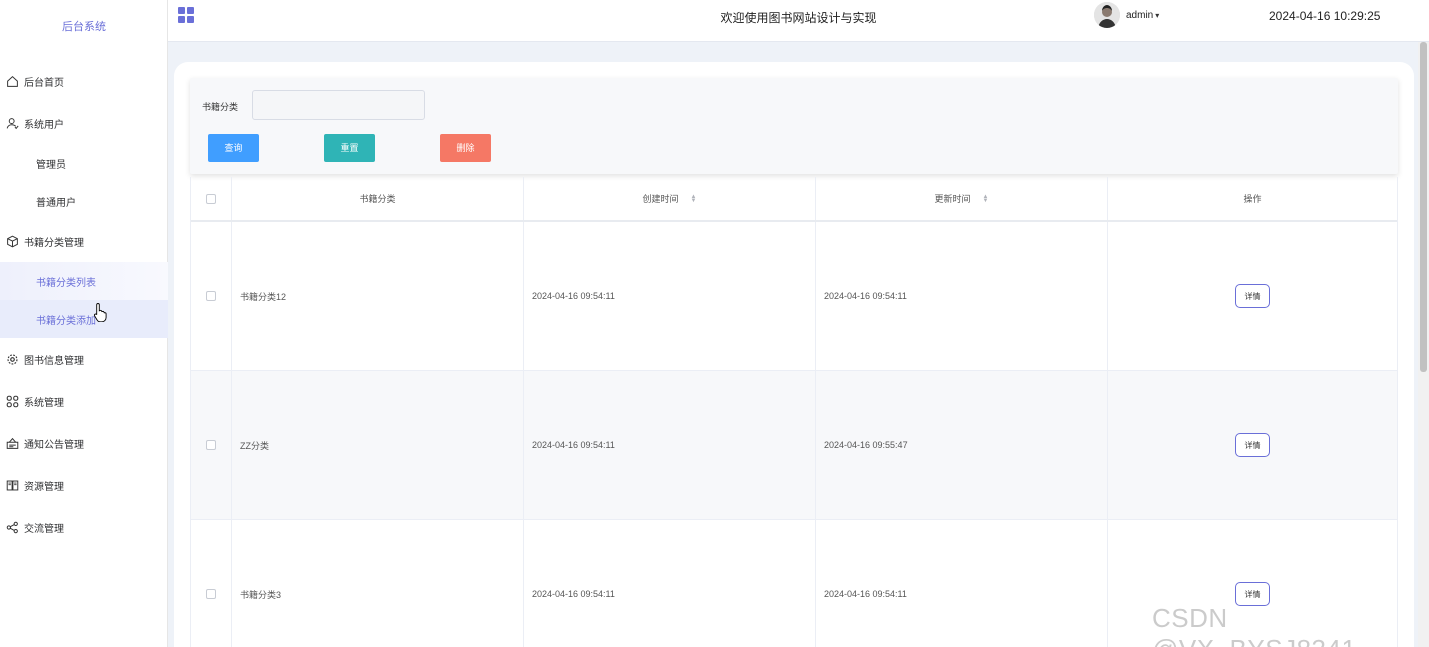 The image size is (1429, 647). Describe the element at coordinates (84, 319) in the screenshot. I see `sidebar-item-category-add: 书籍分类添加` at that location.